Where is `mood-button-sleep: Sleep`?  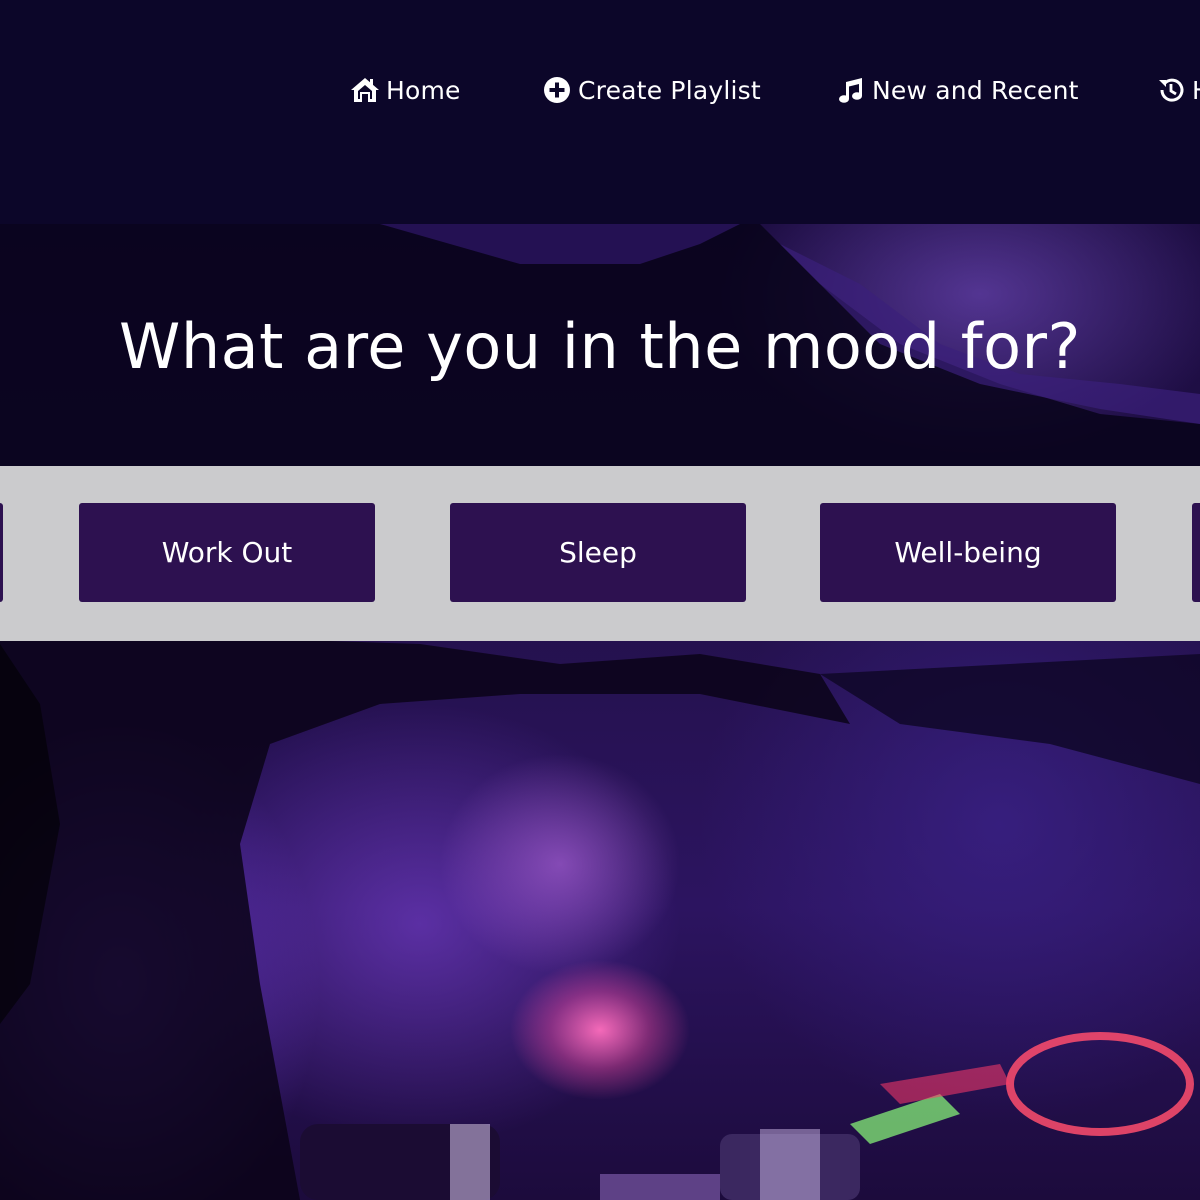
mood-button-sleep: Sleep is located at coordinates (598, 552).